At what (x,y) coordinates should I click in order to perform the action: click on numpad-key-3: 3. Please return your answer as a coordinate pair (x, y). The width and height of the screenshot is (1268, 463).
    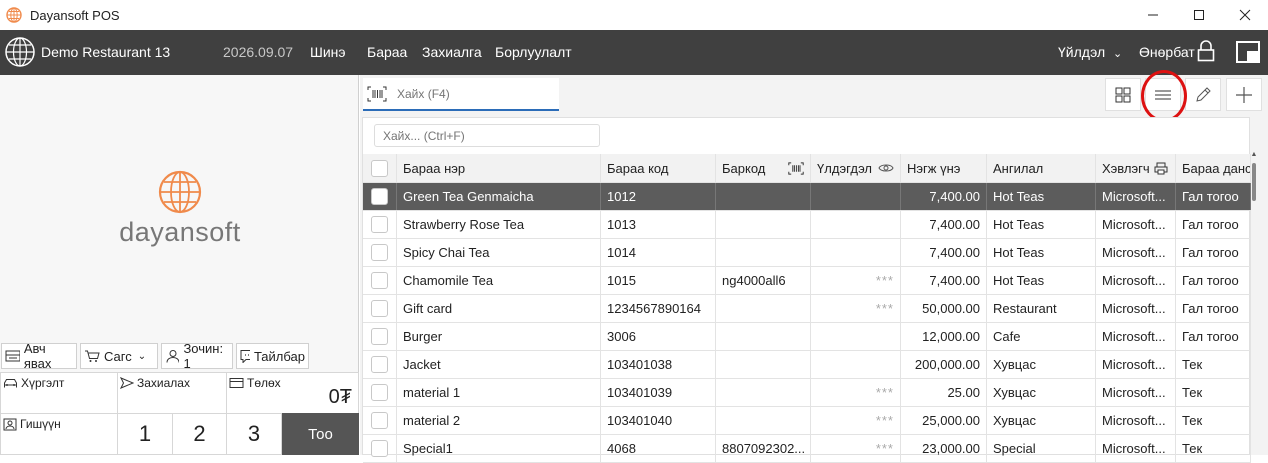
    Looking at the image, I should click on (254, 434).